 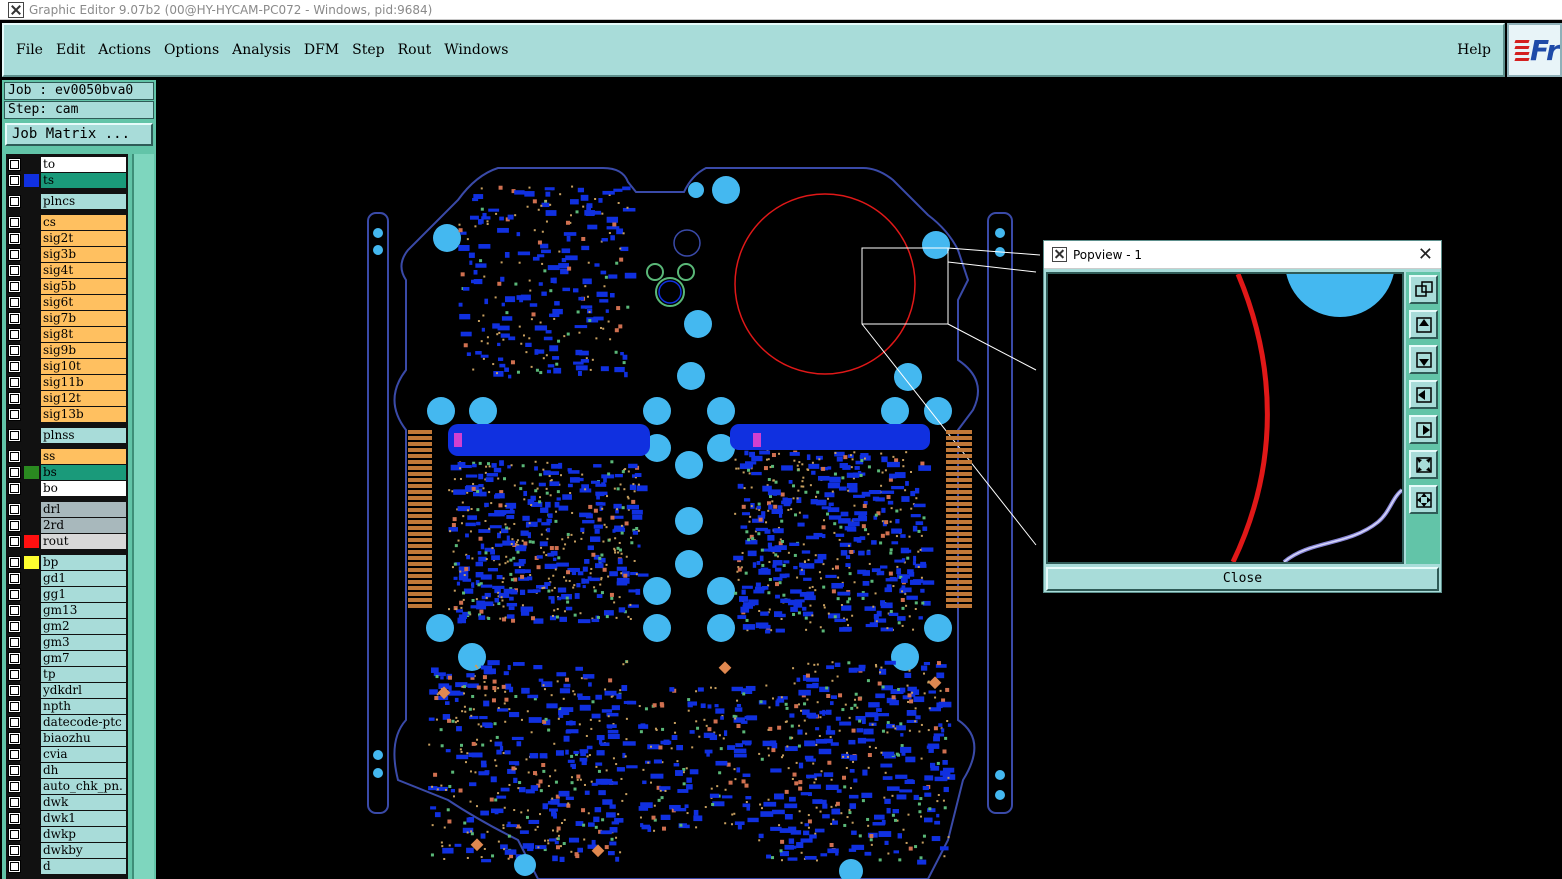 What do you see at coordinates (67, 488) in the screenshot?
I see `layer-row-bo: bo` at bounding box center [67, 488].